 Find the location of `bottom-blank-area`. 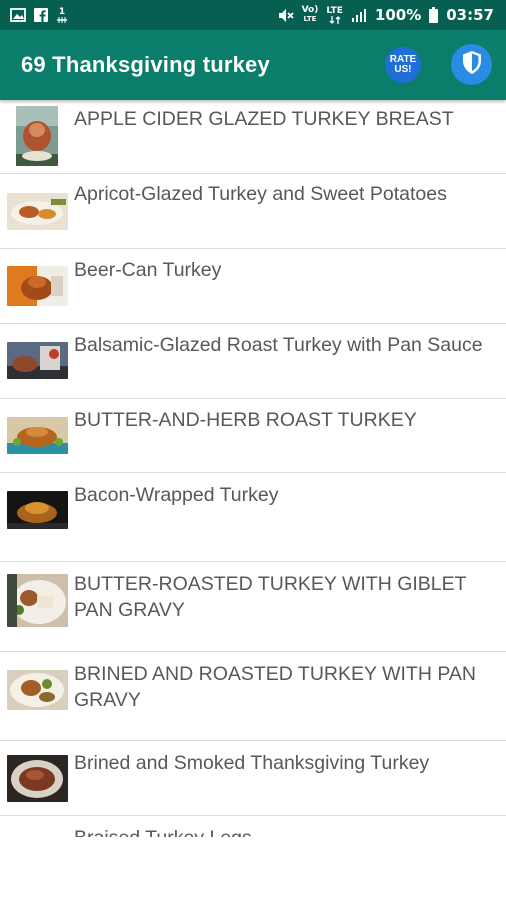

bottom-blank-area is located at coordinates (253, 868).